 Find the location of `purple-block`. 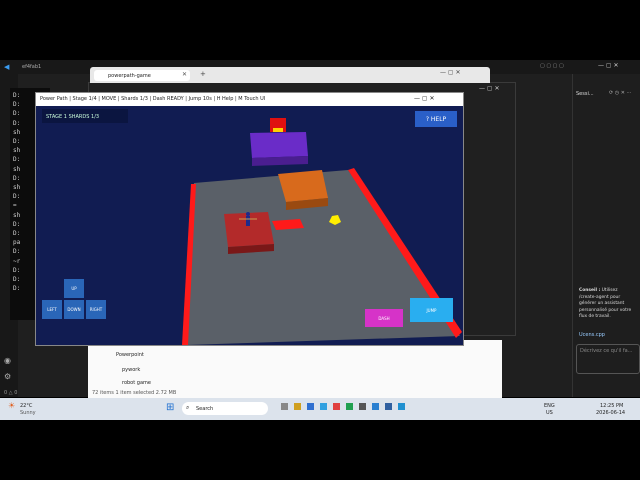

purple-block is located at coordinates (279, 145).